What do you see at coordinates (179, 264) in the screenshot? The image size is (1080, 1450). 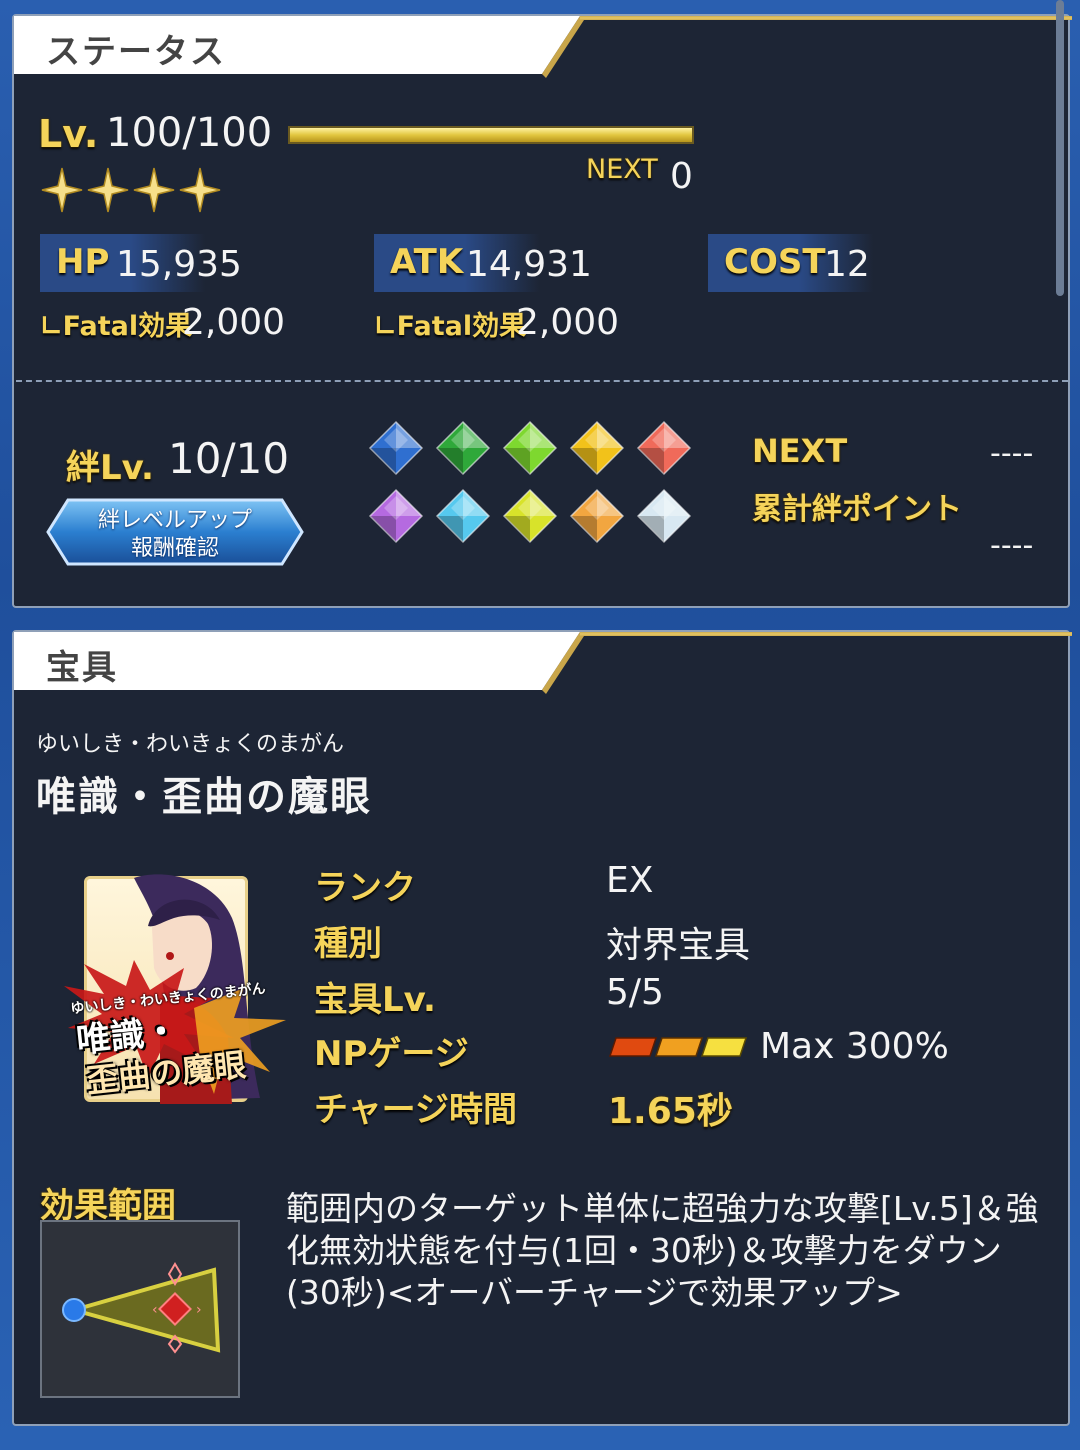 I see `hp-value: 15,935` at bounding box center [179, 264].